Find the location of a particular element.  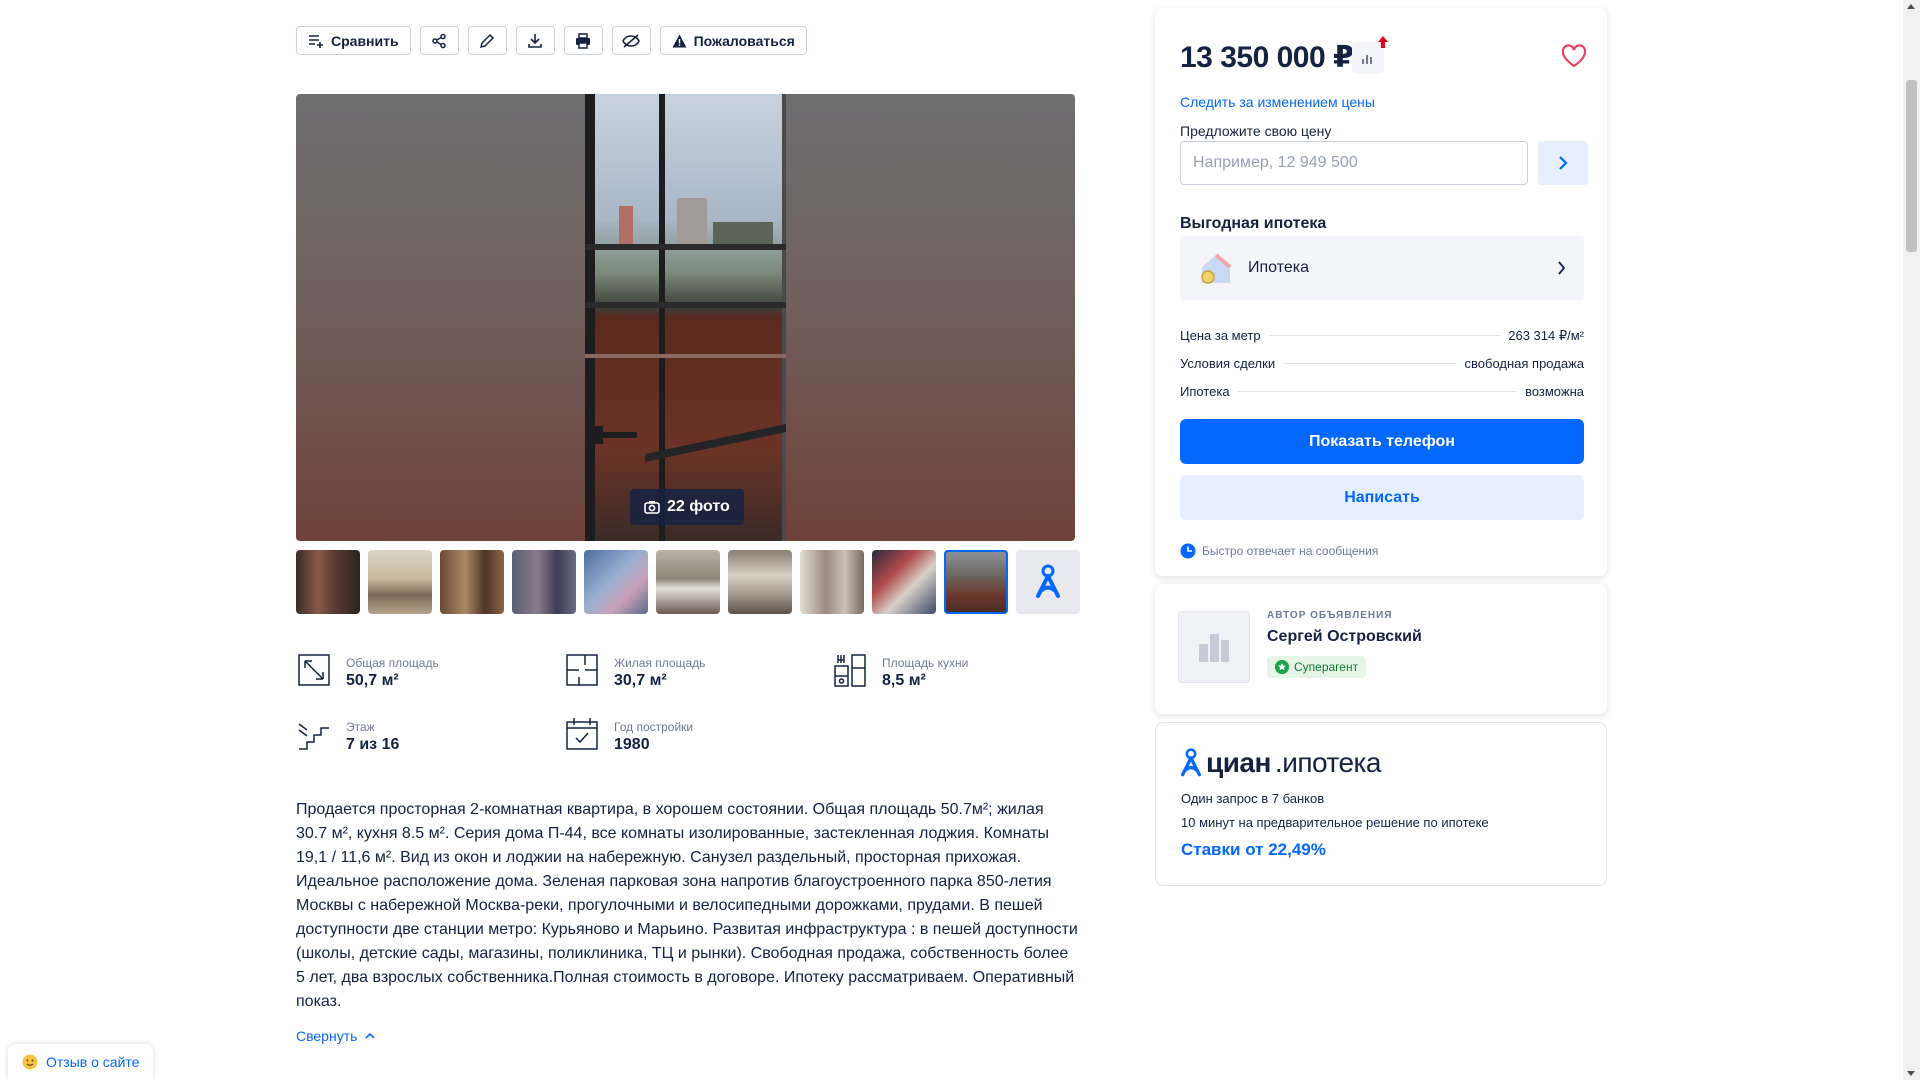

feature-living-area: Жилая площадь 30,7 м² is located at coordinates (634, 671).